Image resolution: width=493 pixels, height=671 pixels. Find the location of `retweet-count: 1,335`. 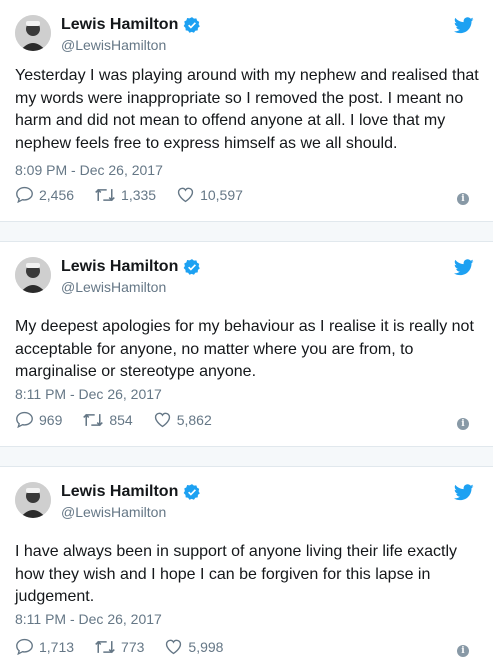

retweet-count: 1,335 is located at coordinates (139, 194).